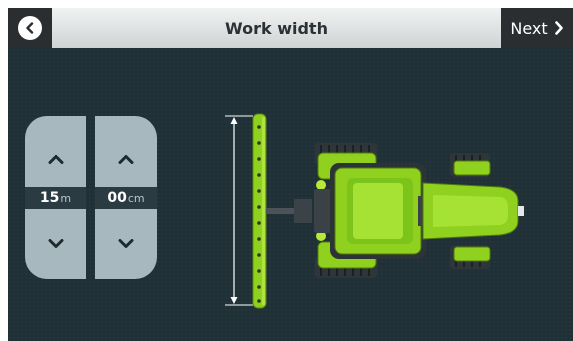 This screenshot has width=573, height=341. I want to click on meters-value-display: 15 m, so click(55, 198).